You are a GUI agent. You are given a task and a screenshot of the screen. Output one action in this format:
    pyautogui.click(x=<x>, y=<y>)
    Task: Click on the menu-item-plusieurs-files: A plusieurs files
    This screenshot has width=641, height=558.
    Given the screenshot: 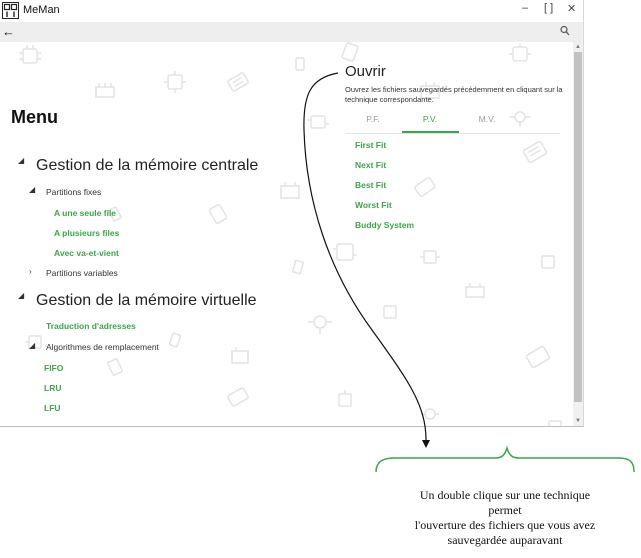 What is the action you would take?
    pyautogui.click(x=86, y=233)
    